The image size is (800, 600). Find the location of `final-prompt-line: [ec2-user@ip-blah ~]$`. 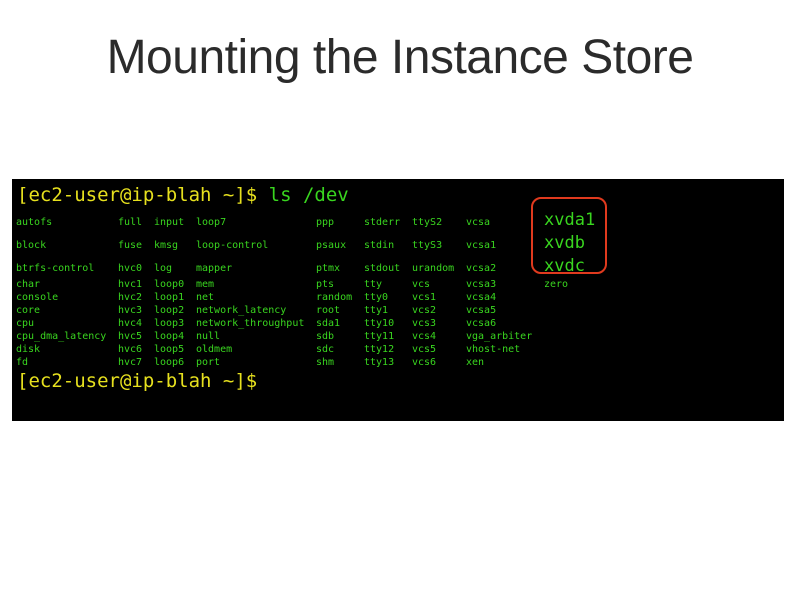

final-prompt-line: [ec2-user@ip-blah ~]$ is located at coordinates (137, 381).